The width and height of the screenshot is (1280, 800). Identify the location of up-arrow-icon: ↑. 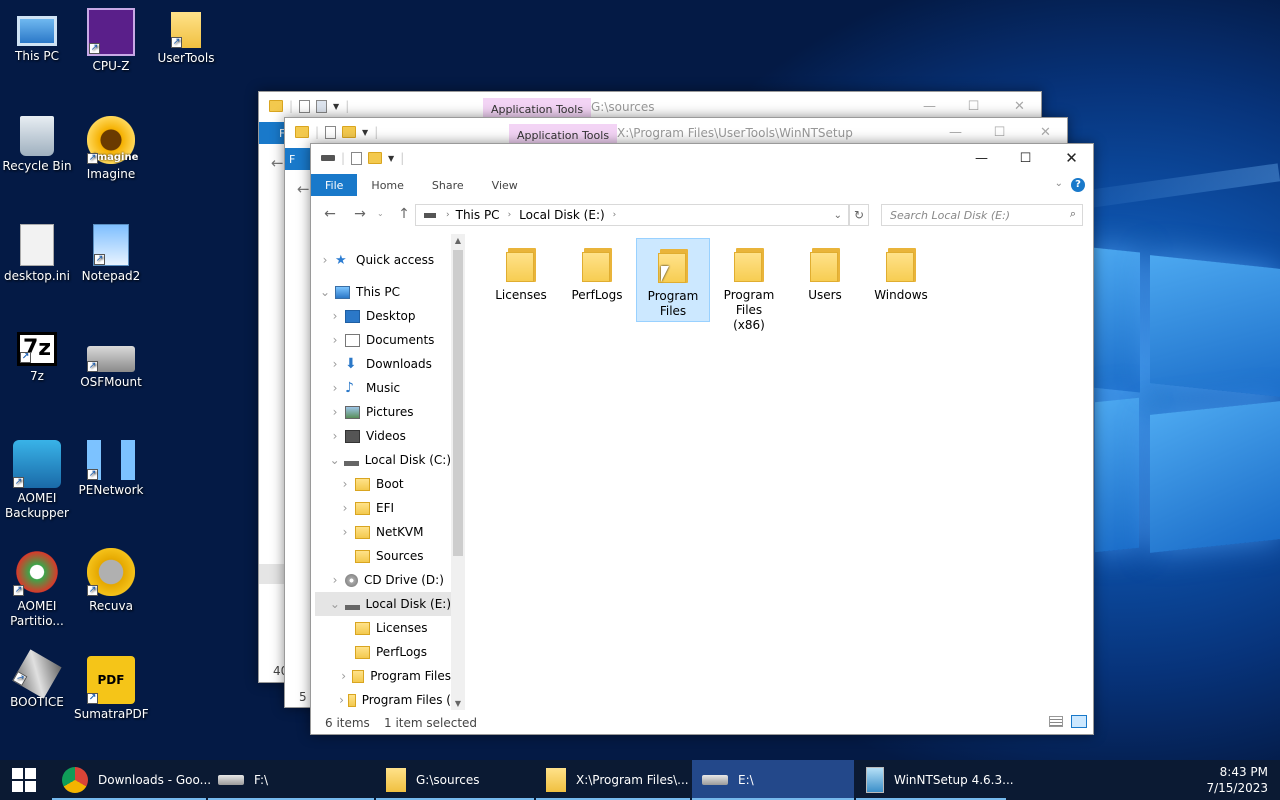
(404, 214).